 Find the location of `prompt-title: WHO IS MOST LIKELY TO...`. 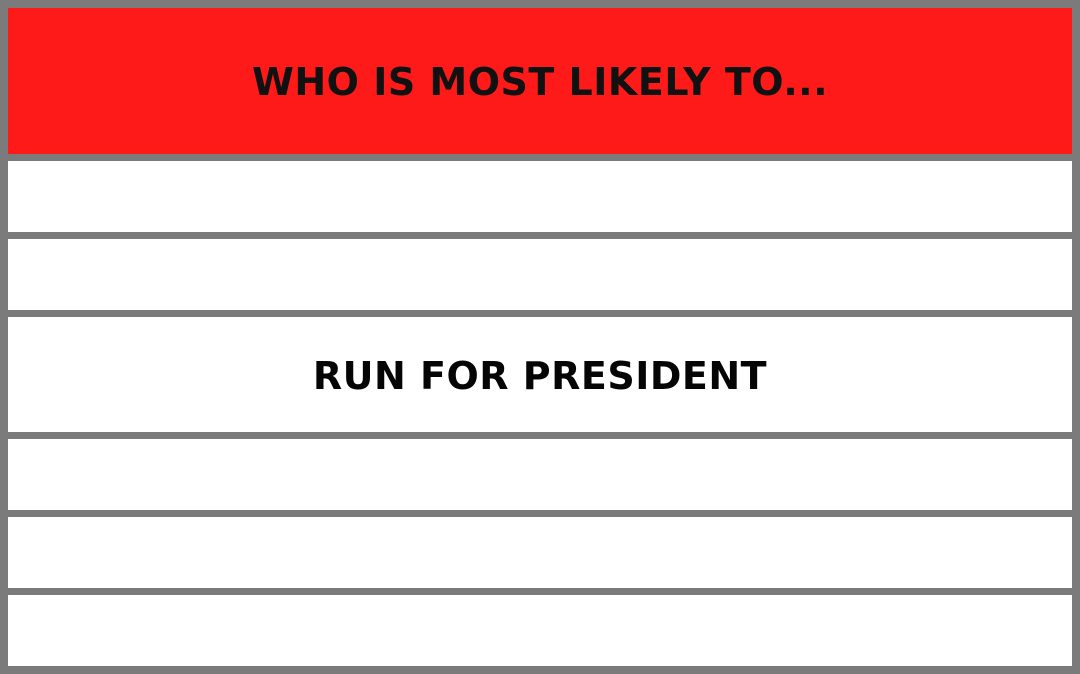

prompt-title: WHO IS MOST LIKELY TO... is located at coordinates (540, 81).